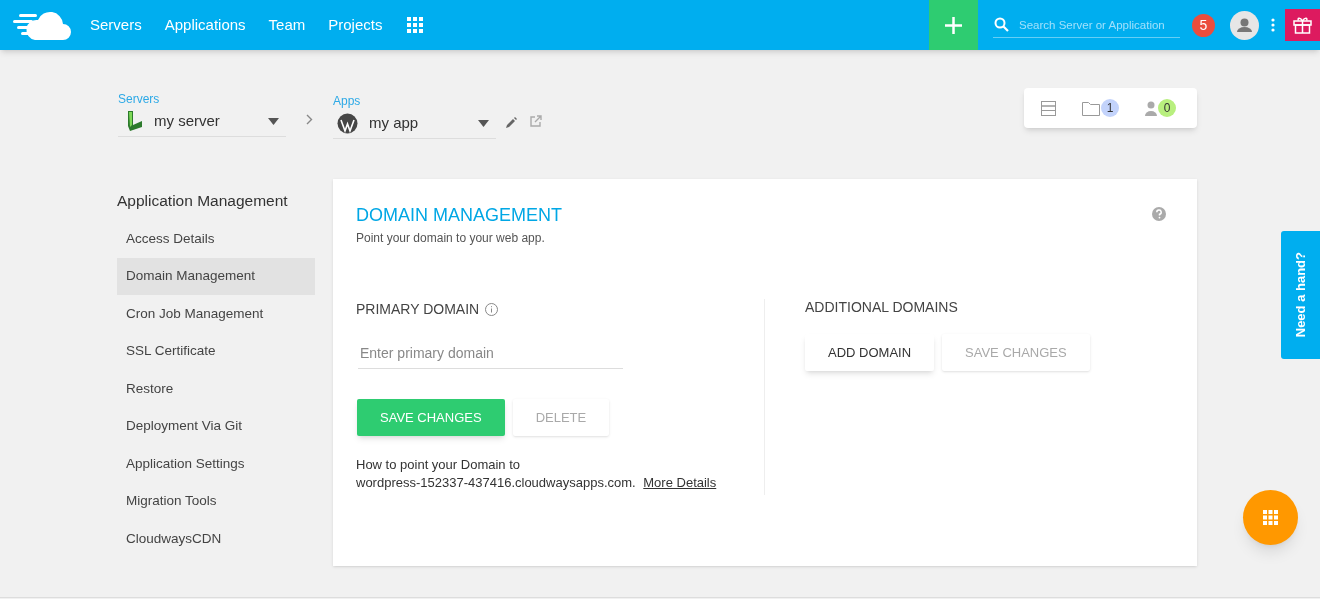  Describe the element at coordinates (459, 215) in the screenshot. I see `panel-title: DOMAIN MANAGEMENT` at that location.